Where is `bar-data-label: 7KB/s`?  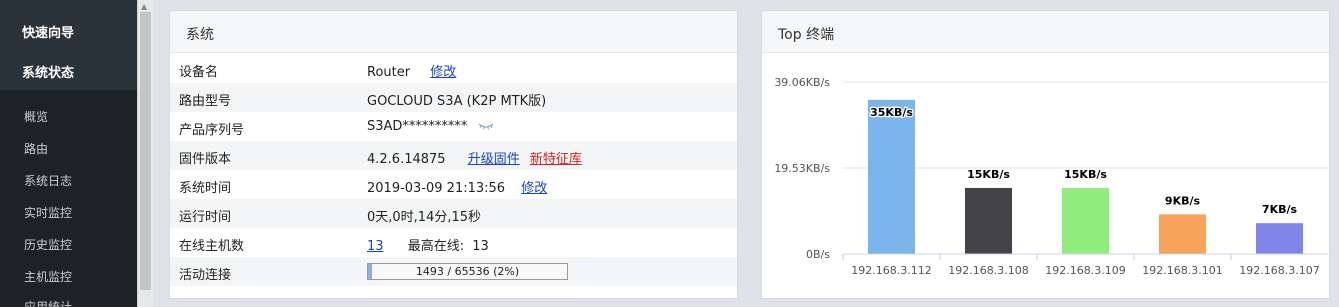
bar-data-label: 7KB/s is located at coordinates (1280, 209).